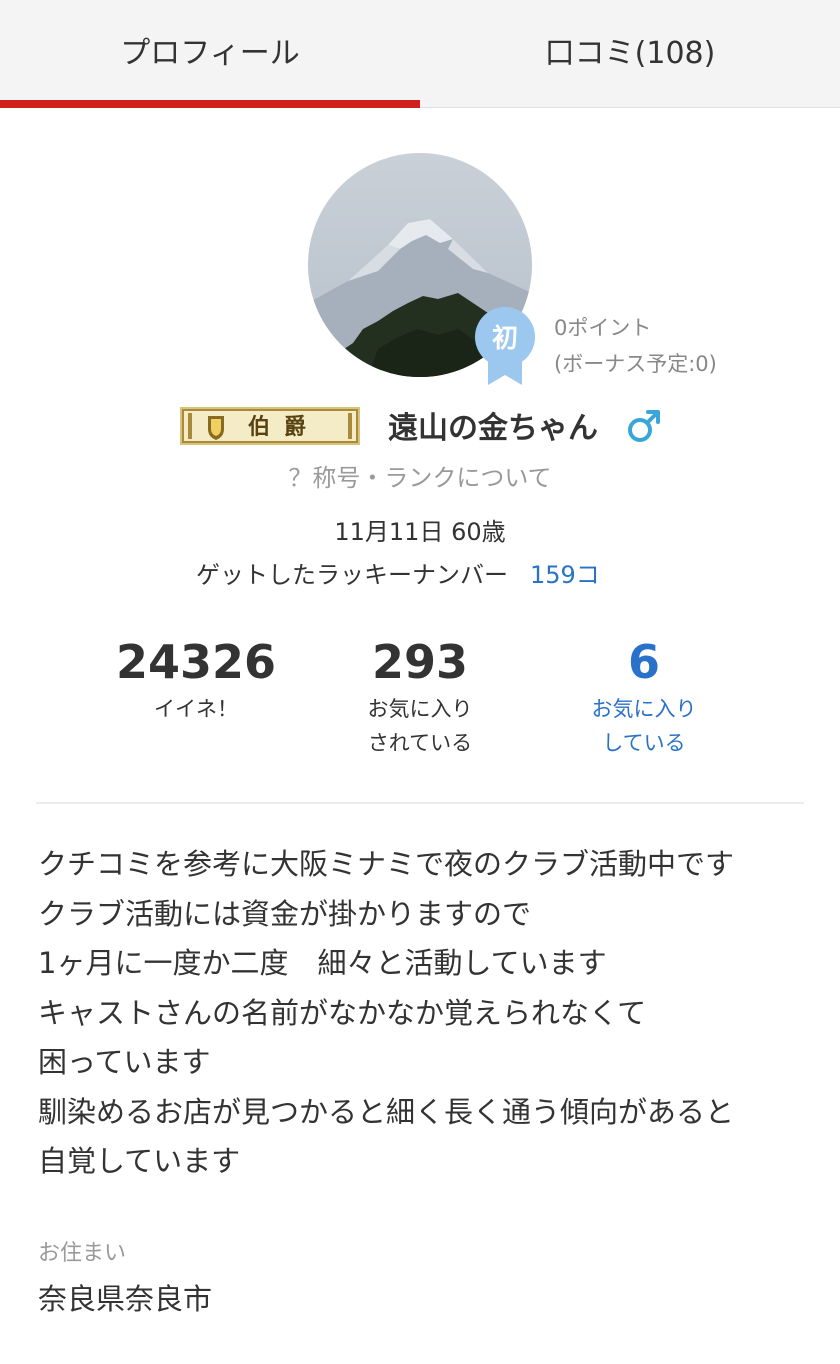 The height and width of the screenshot is (1364, 840). What do you see at coordinates (139, 1161) in the screenshot?
I see `bio-line: 自覚しています` at bounding box center [139, 1161].